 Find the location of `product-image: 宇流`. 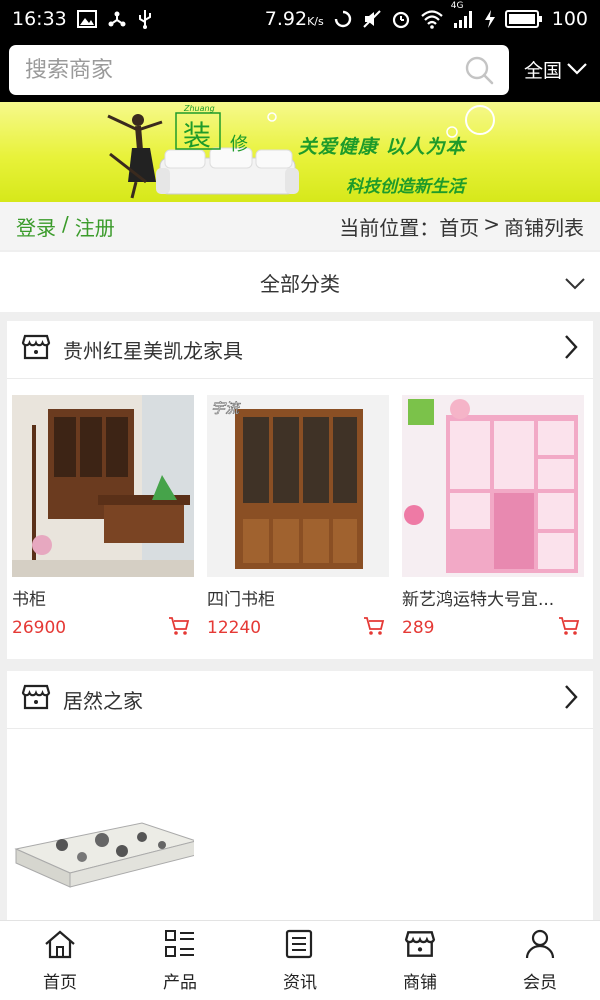

product-image: 宇流 is located at coordinates (298, 486).